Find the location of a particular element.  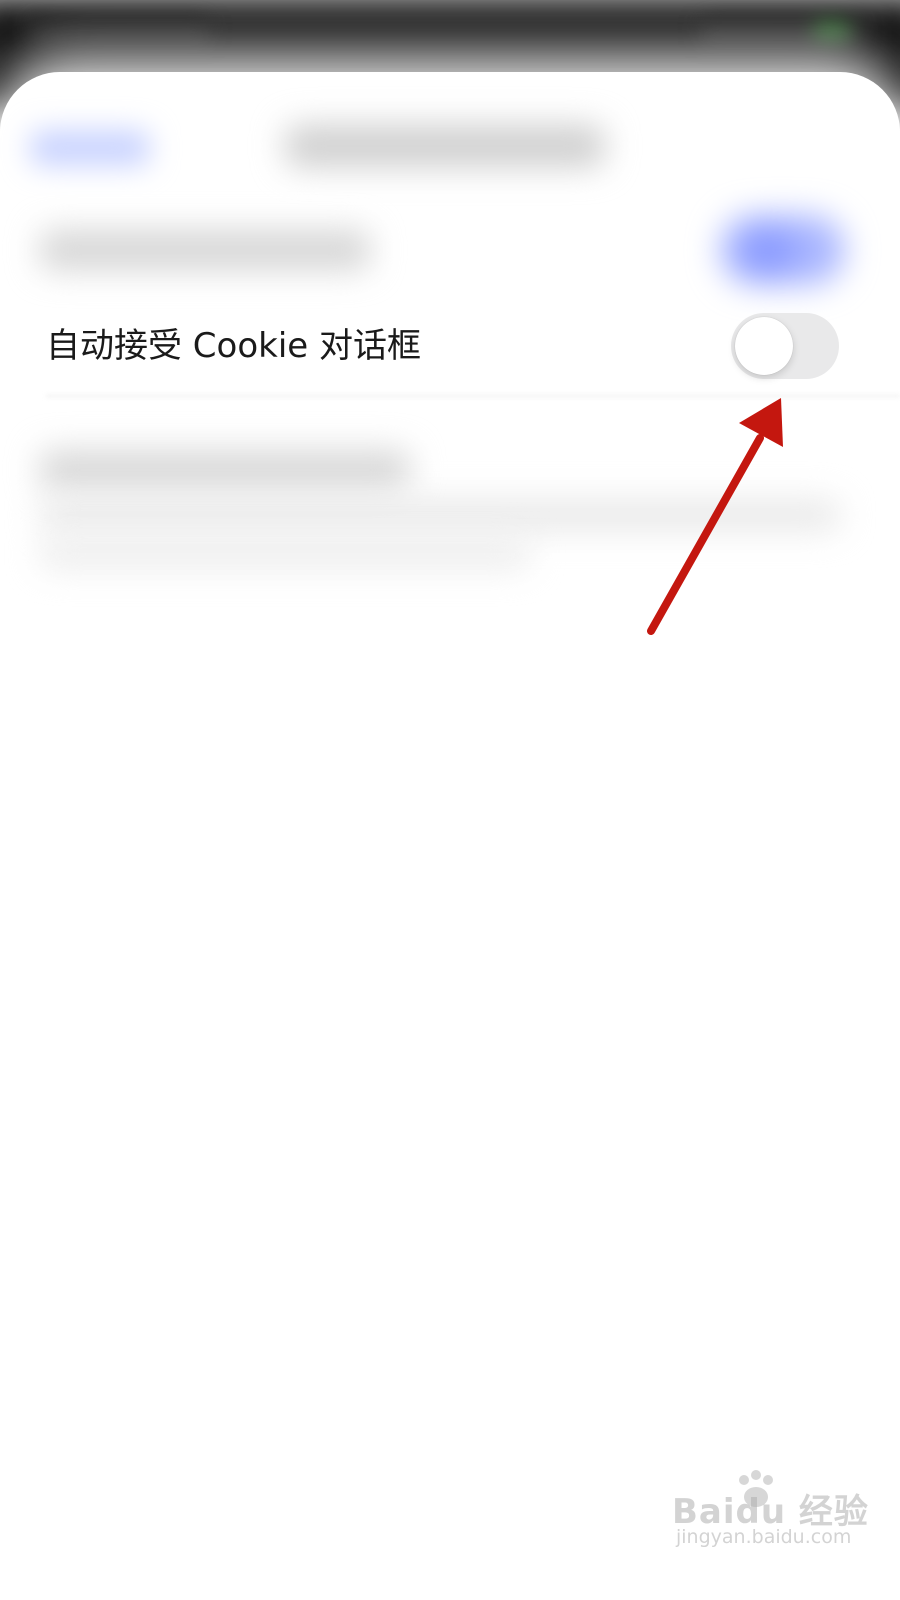

page-title-blurred is located at coordinates (445, 146).